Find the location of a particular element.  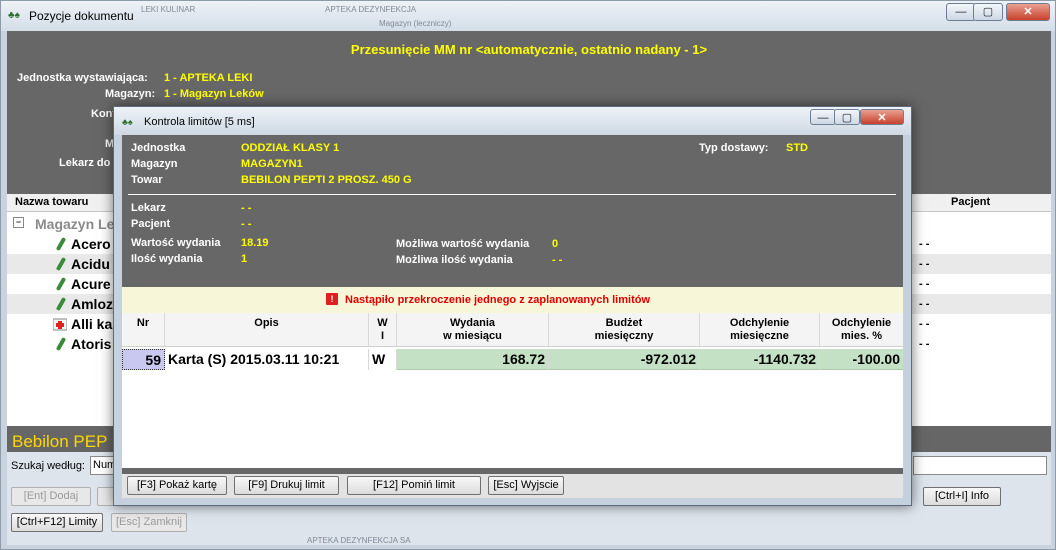

lekarz-label: Lekarz do is located at coordinates (85, 163).